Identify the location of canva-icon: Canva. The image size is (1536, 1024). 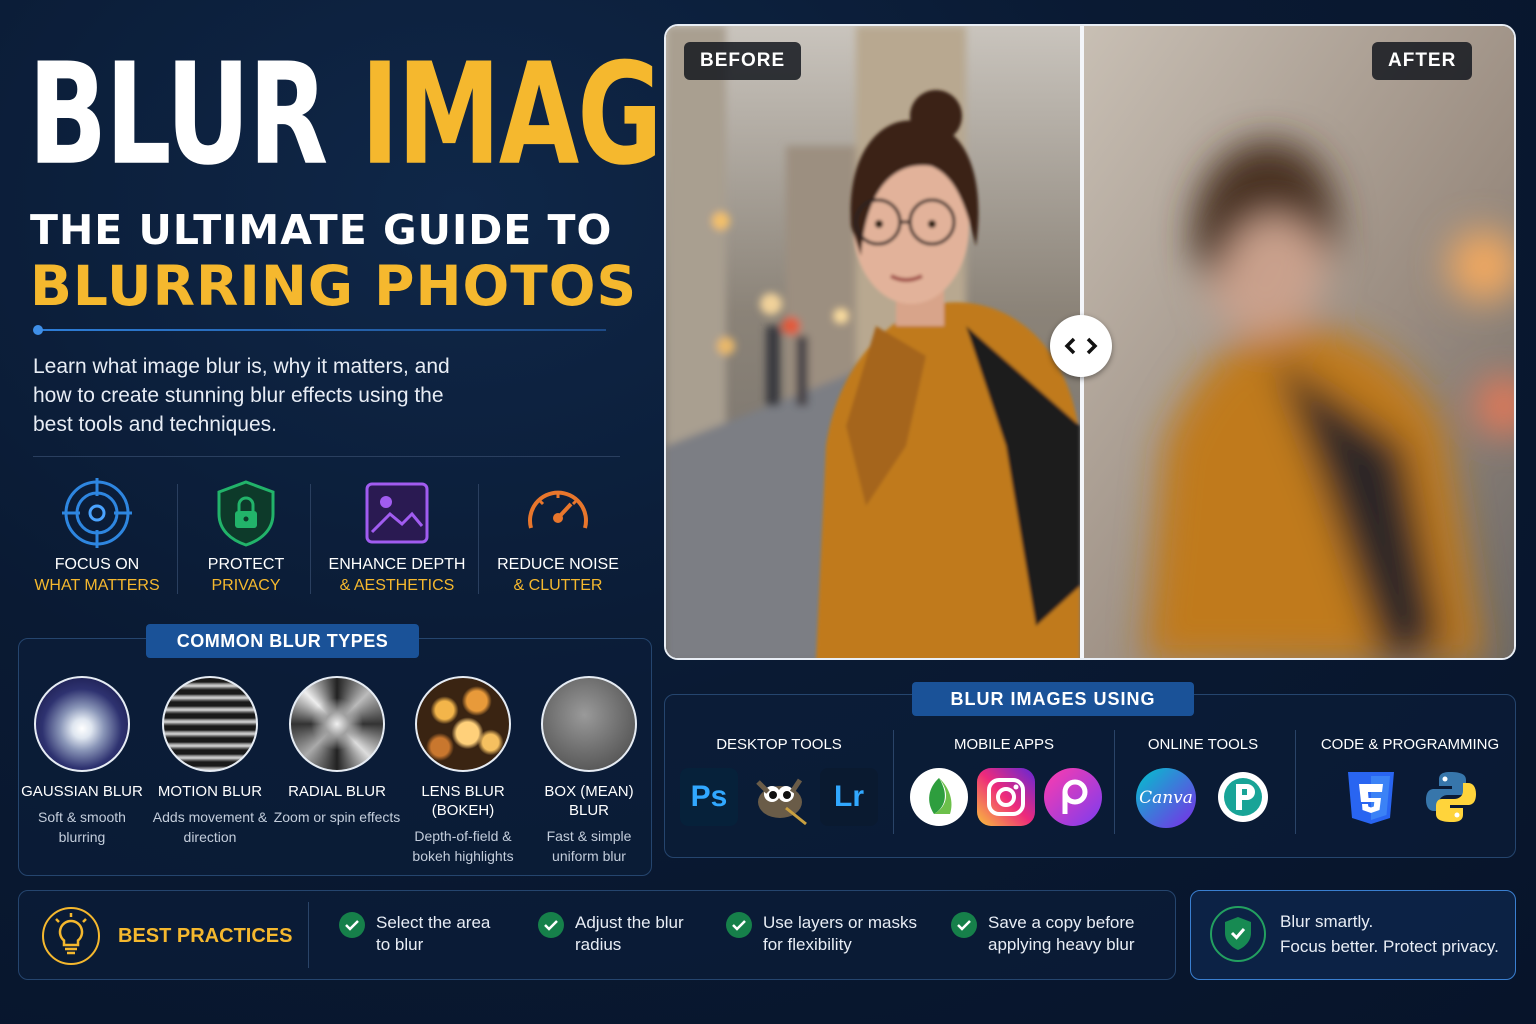
(1166, 798).